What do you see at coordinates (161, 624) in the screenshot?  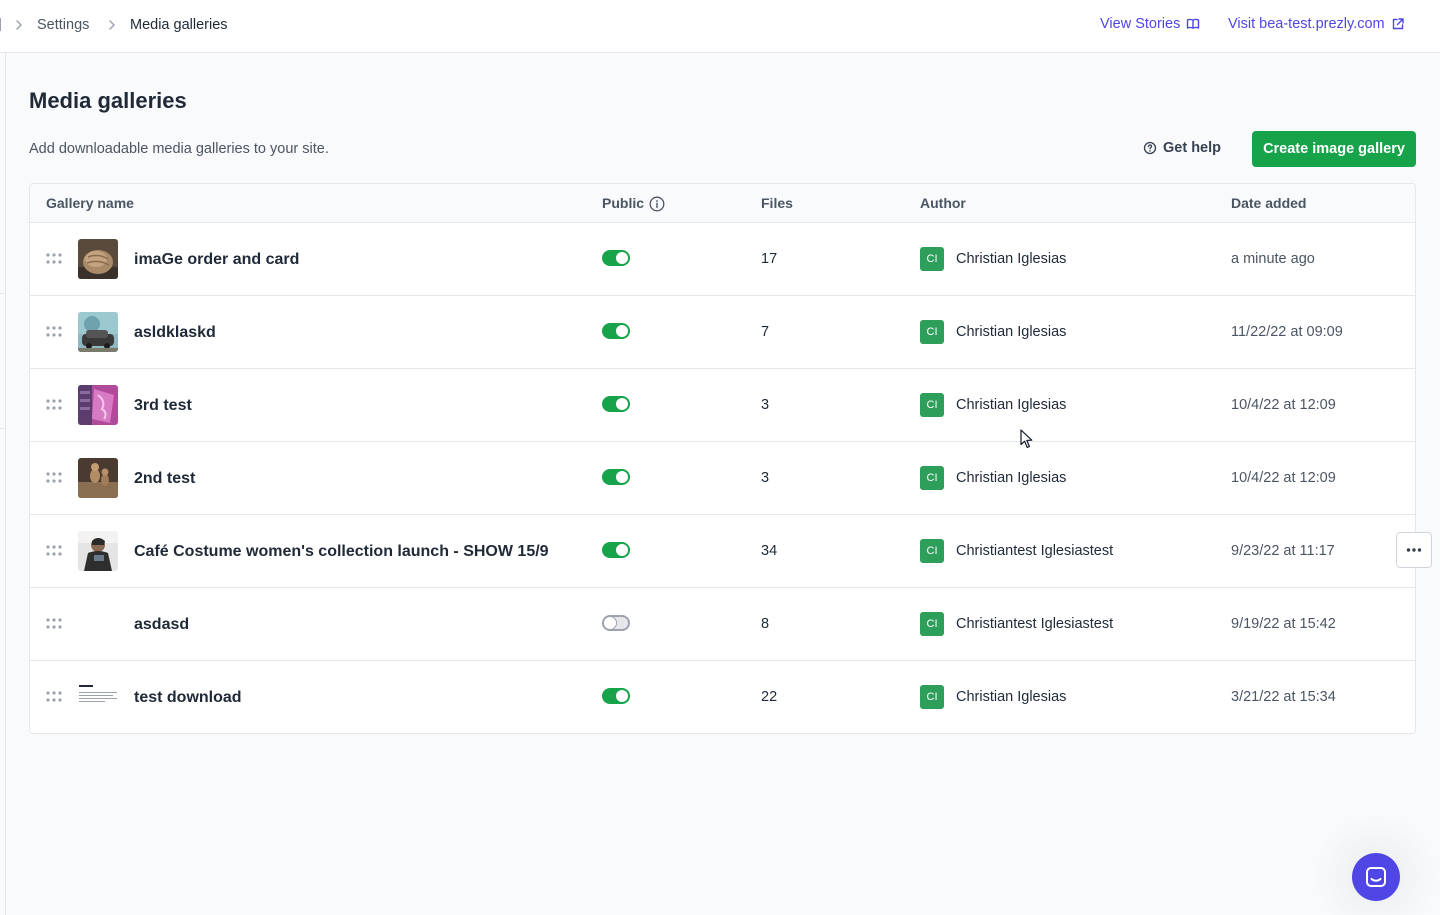 I see `gallery-name: asdasd` at bounding box center [161, 624].